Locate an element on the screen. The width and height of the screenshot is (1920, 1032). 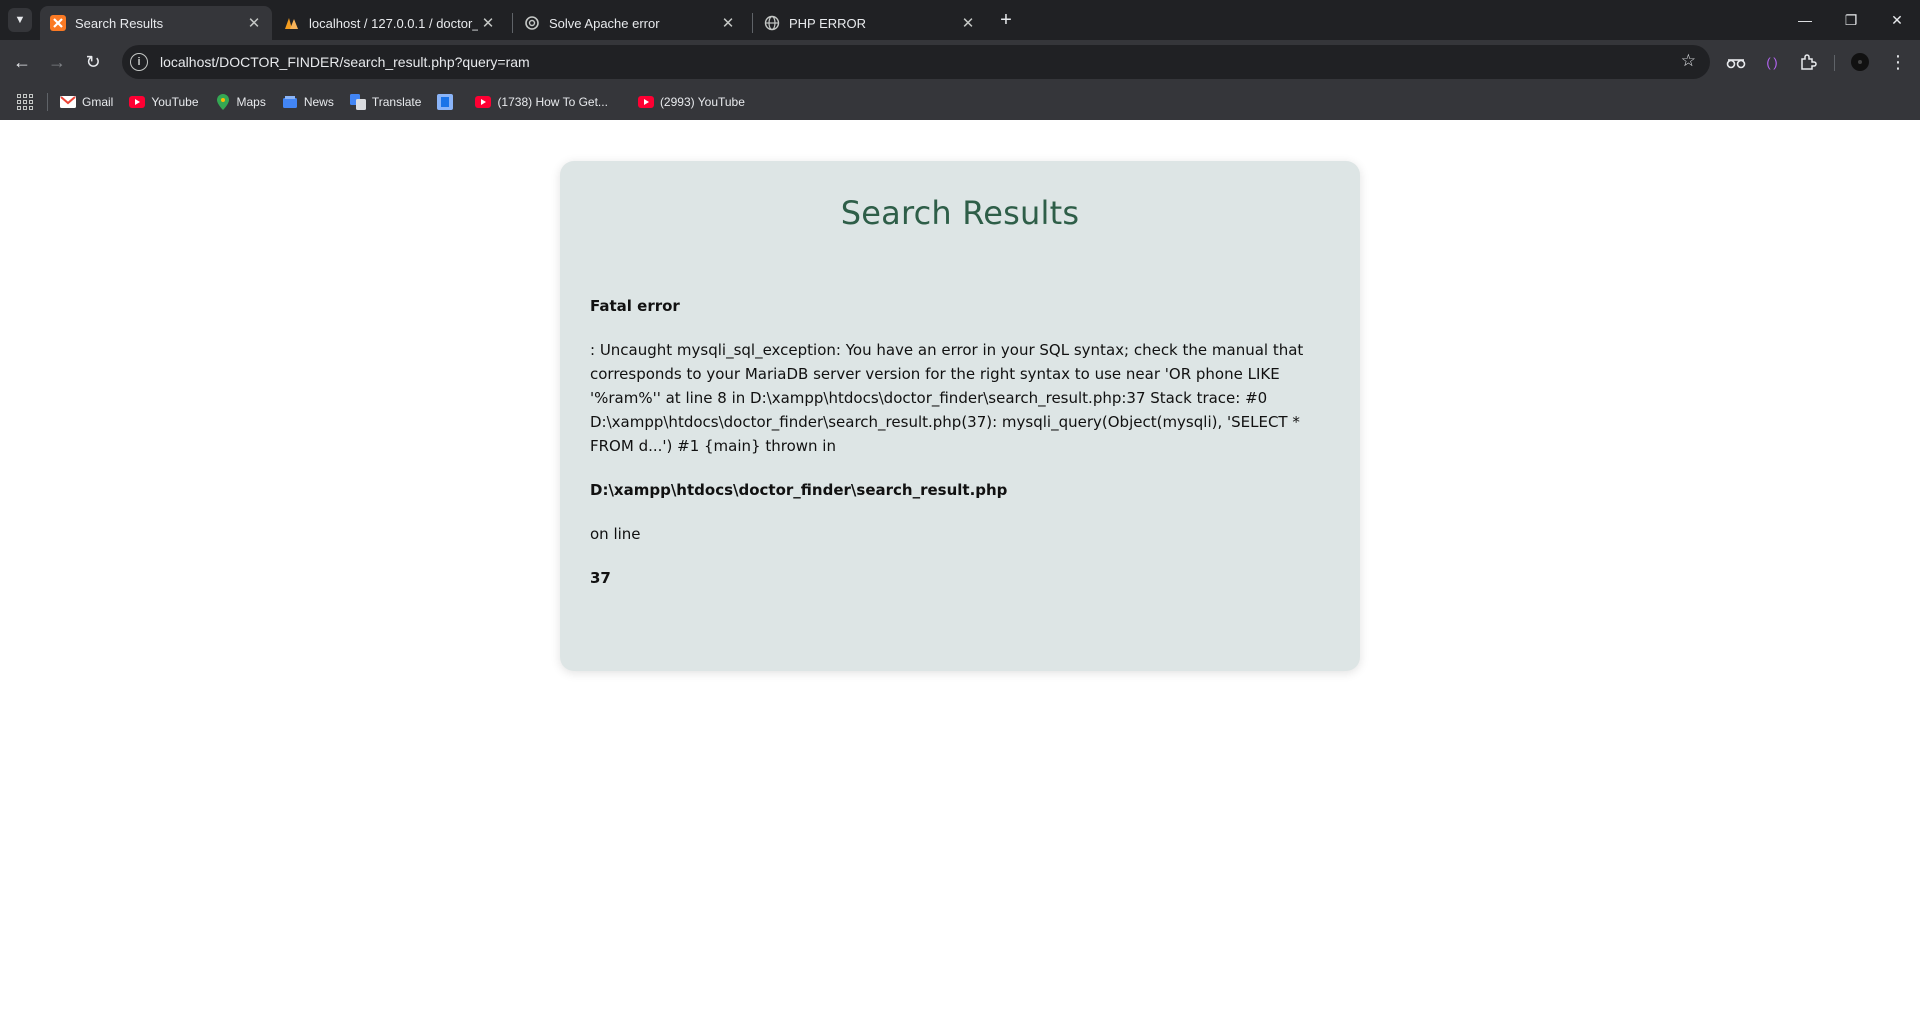
bookmark-star-icon: ☆ is located at coordinates (1688, 61).